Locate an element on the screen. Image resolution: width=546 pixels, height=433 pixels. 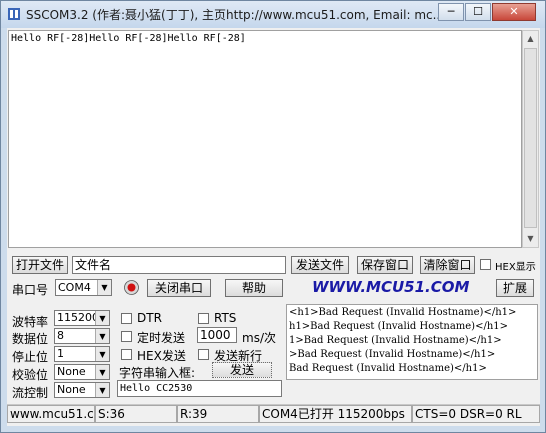
minimize-button: ─ is located at coordinates (451, 12).